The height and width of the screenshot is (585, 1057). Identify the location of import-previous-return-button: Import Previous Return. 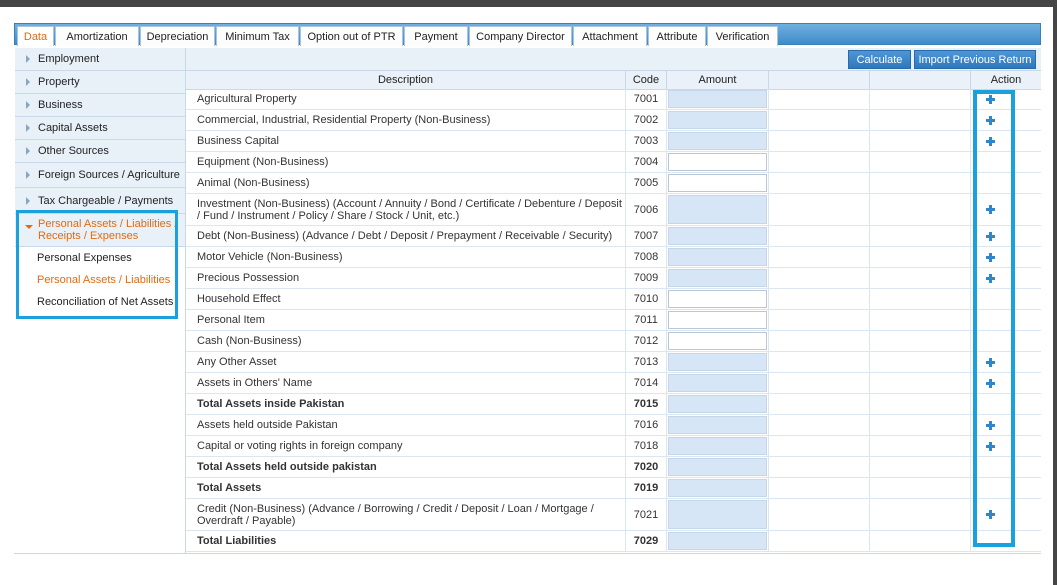
(975, 59).